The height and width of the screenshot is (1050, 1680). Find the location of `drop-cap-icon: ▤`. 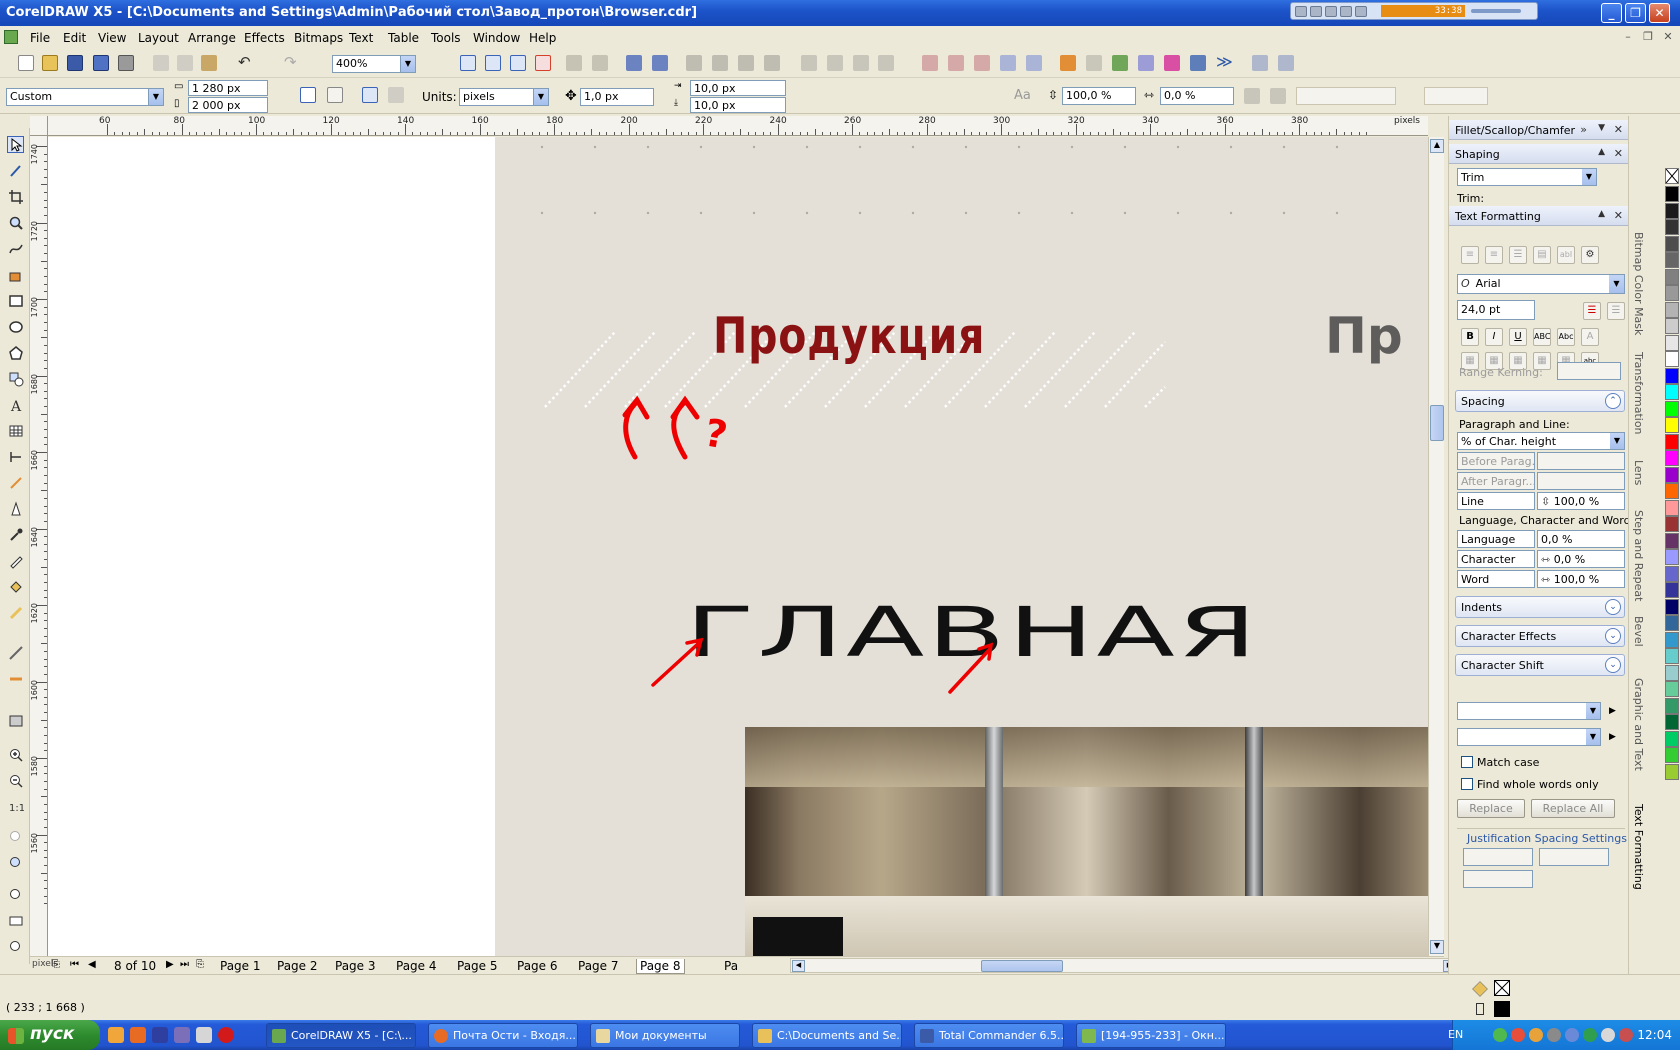

drop-cap-icon: ▤ is located at coordinates (1542, 255).